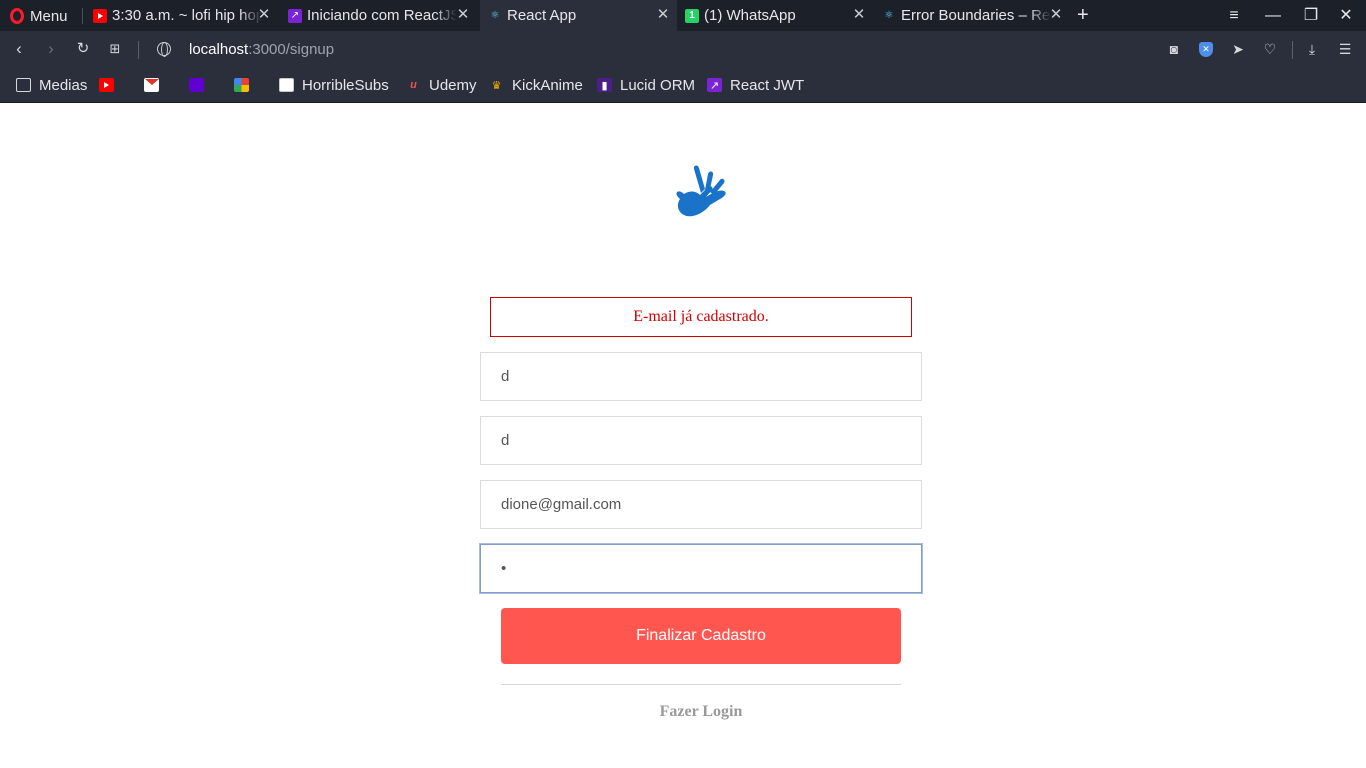 This screenshot has width=1366, height=768. What do you see at coordinates (382, 15) in the screenshot?
I see `tab-title: Iniciando com ReactJS` at bounding box center [382, 15].